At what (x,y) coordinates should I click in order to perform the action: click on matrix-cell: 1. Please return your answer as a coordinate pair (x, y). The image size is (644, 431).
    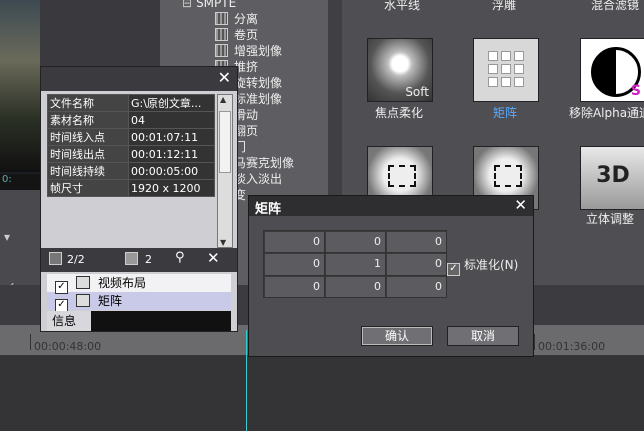
    Looking at the image, I should click on (355, 264).